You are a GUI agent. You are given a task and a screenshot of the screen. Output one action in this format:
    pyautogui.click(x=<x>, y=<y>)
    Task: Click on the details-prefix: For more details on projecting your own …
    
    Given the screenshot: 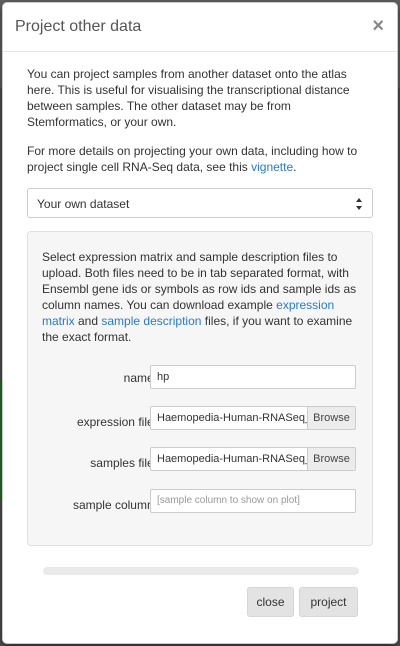 What is the action you would take?
    pyautogui.click(x=192, y=159)
    